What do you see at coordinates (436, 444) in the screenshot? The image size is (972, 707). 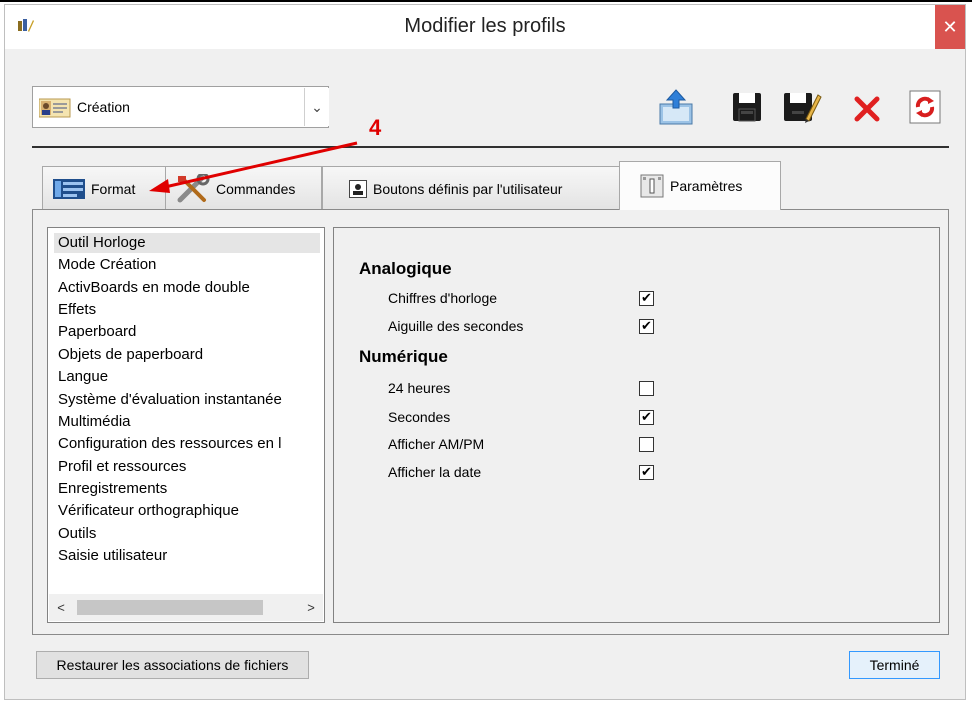 I see `option-label: Afficher AM/PM` at bounding box center [436, 444].